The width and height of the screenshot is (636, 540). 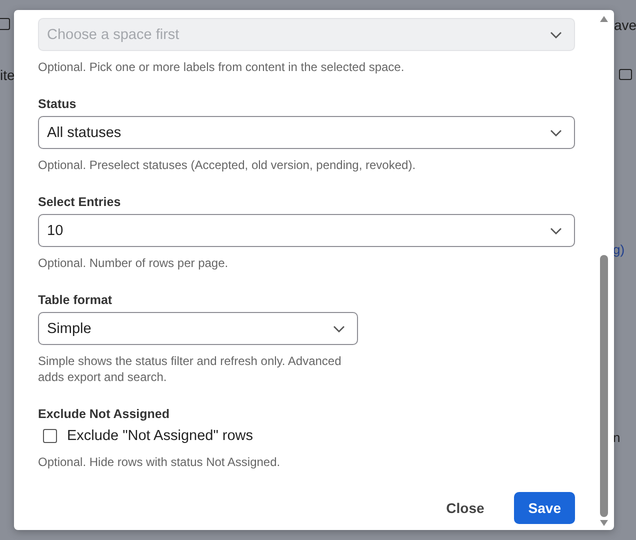 What do you see at coordinates (160, 462) in the screenshot?
I see `hint-text: Optional. Hide rows with status Not Assigned.` at bounding box center [160, 462].